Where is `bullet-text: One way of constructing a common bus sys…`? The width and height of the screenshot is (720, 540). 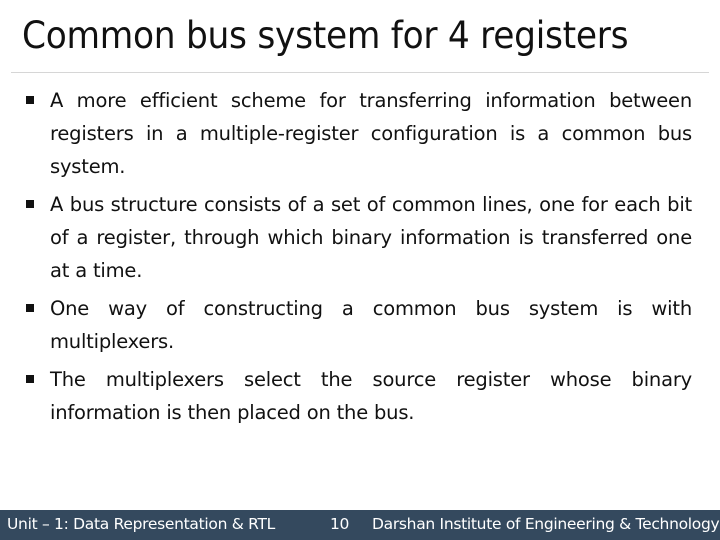 bullet-text: One way of constructing a common bus sys… is located at coordinates (371, 325).